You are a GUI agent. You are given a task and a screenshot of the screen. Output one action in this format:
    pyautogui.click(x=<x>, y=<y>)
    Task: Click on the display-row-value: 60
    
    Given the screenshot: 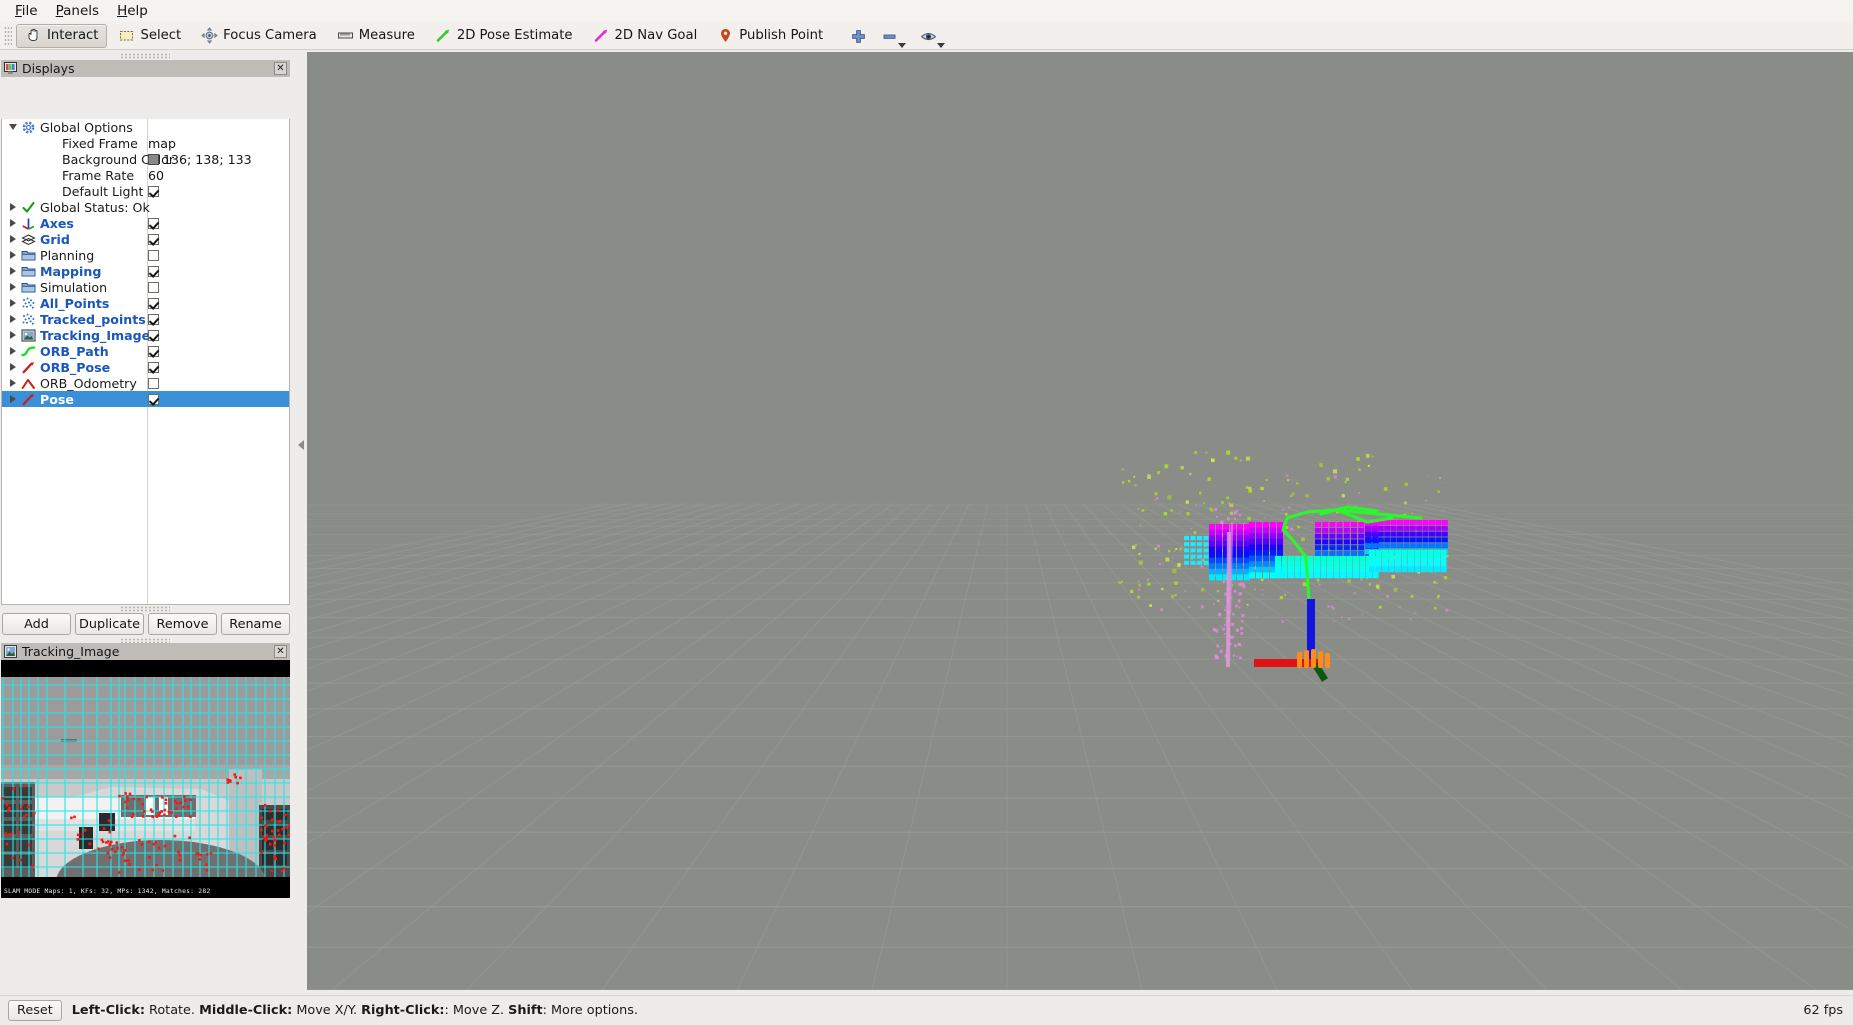 What is the action you would take?
    pyautogui.click(x=156, y=175)
    